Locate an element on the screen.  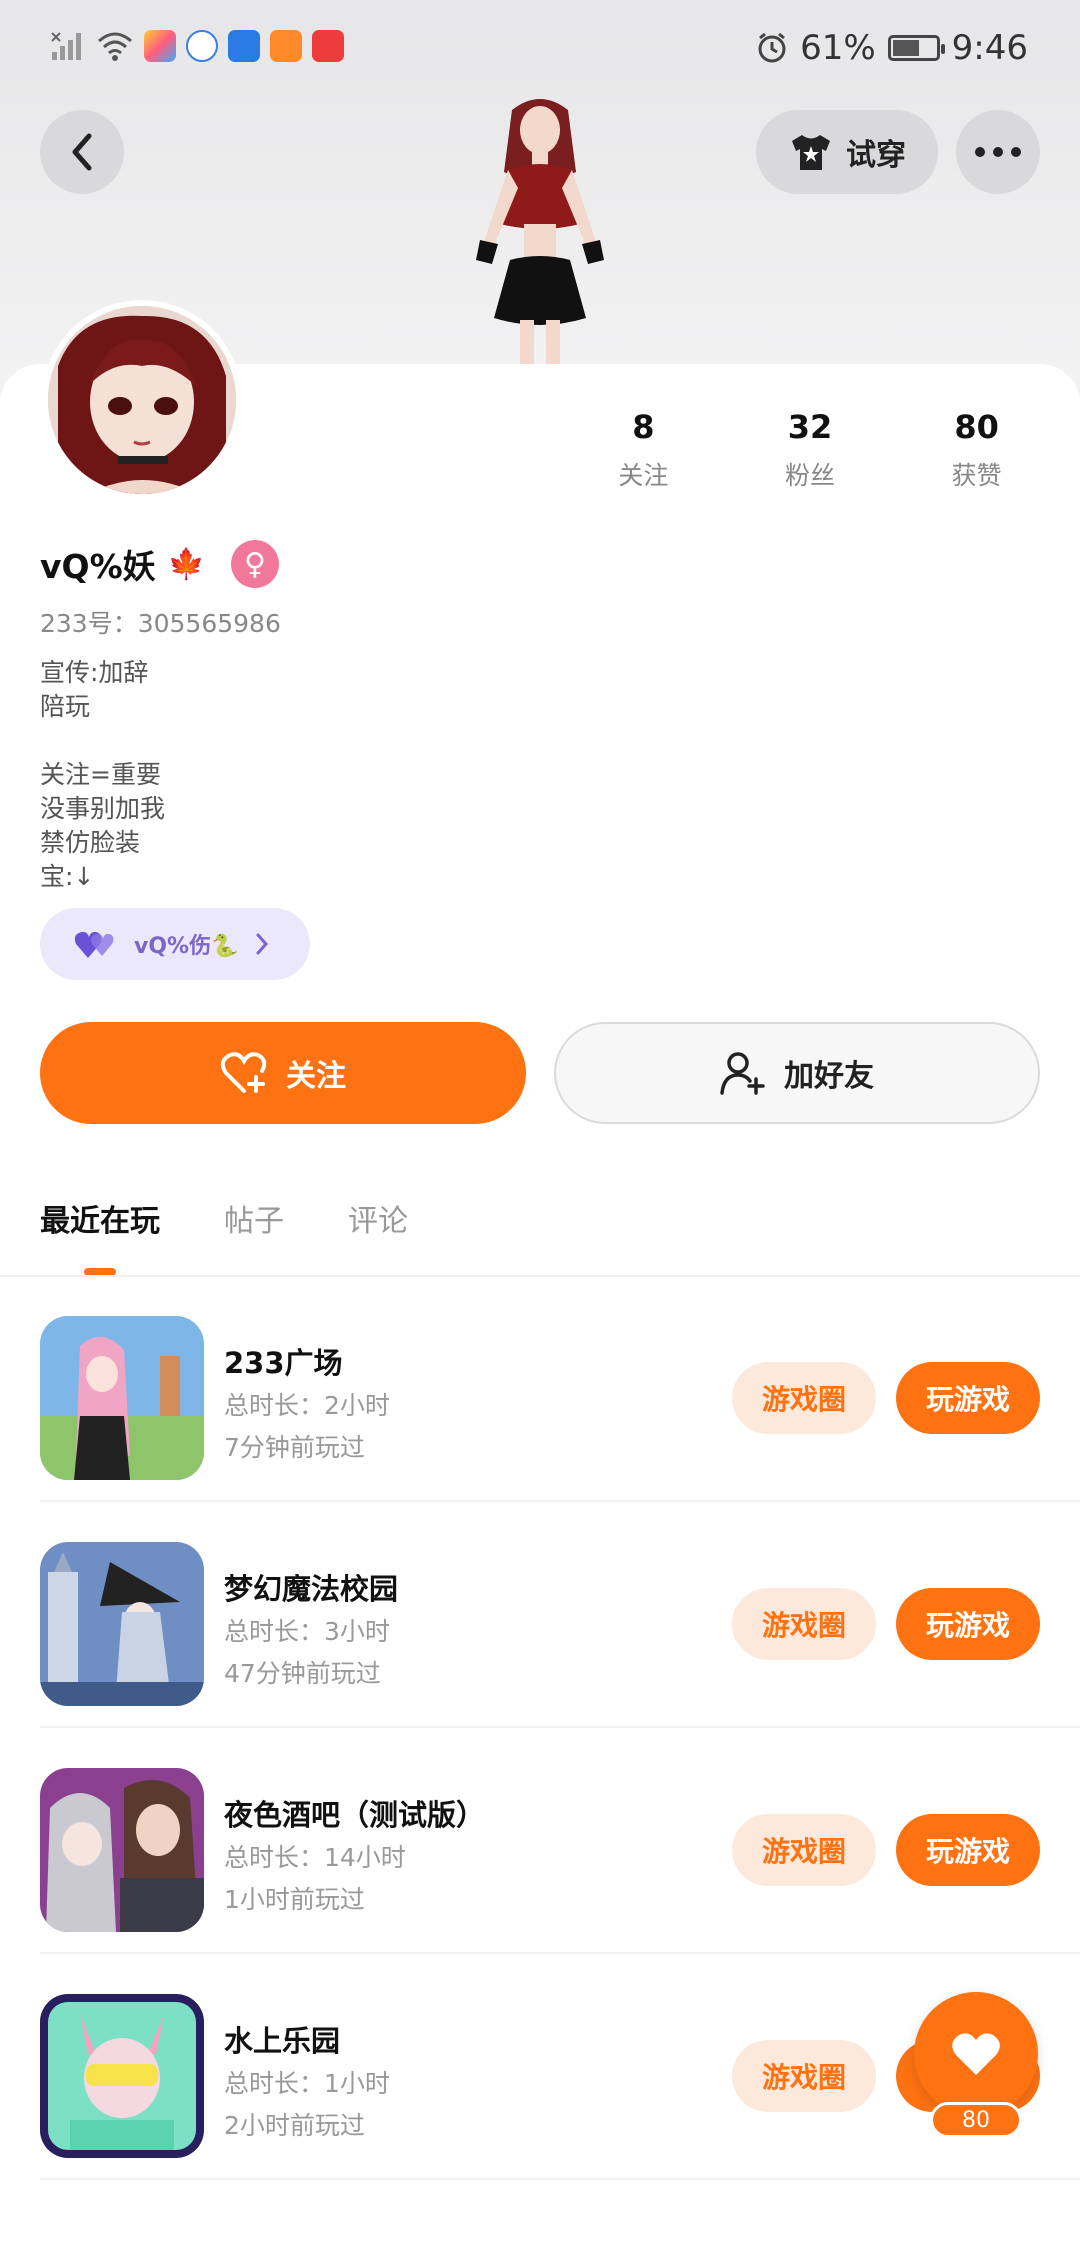
list-item: 233广场 总时长：2小时 7分钟前玩过 游戏圈 玩游戏 is located at coordinates (560, 1389).